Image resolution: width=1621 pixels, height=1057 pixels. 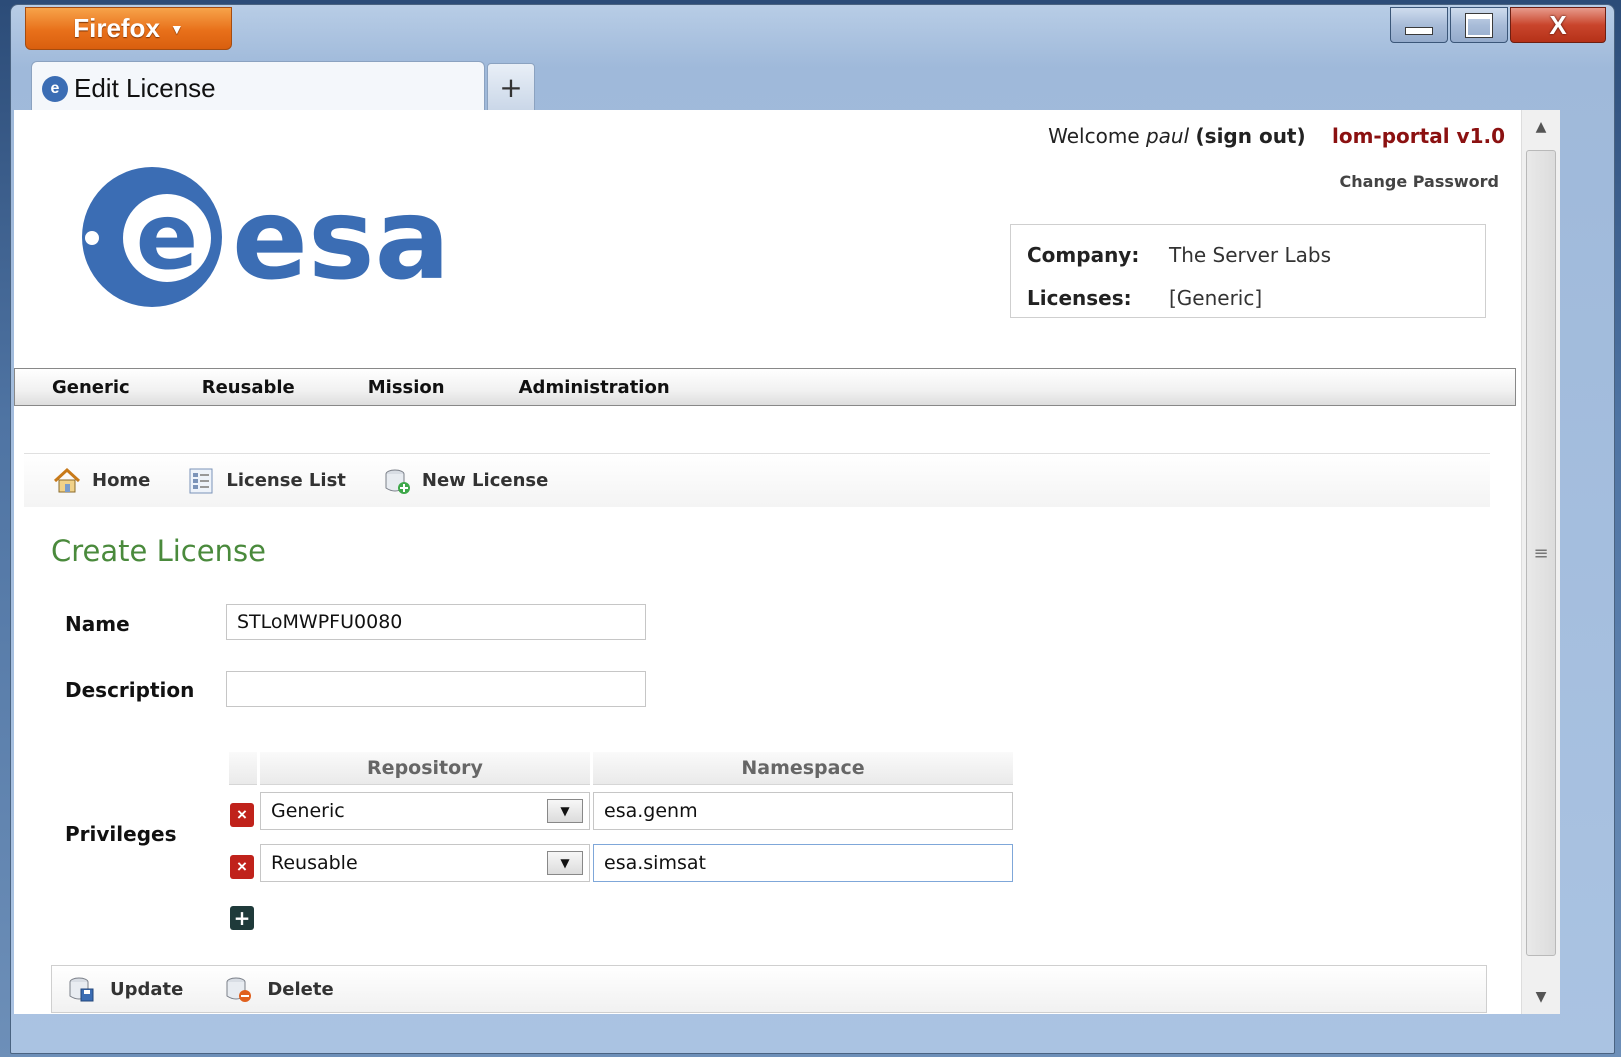 What do you see at coordinates (1541, 997) in the screenshot?
I see `scroll-down-icon: ▼` at bounding box center [1541, 997].